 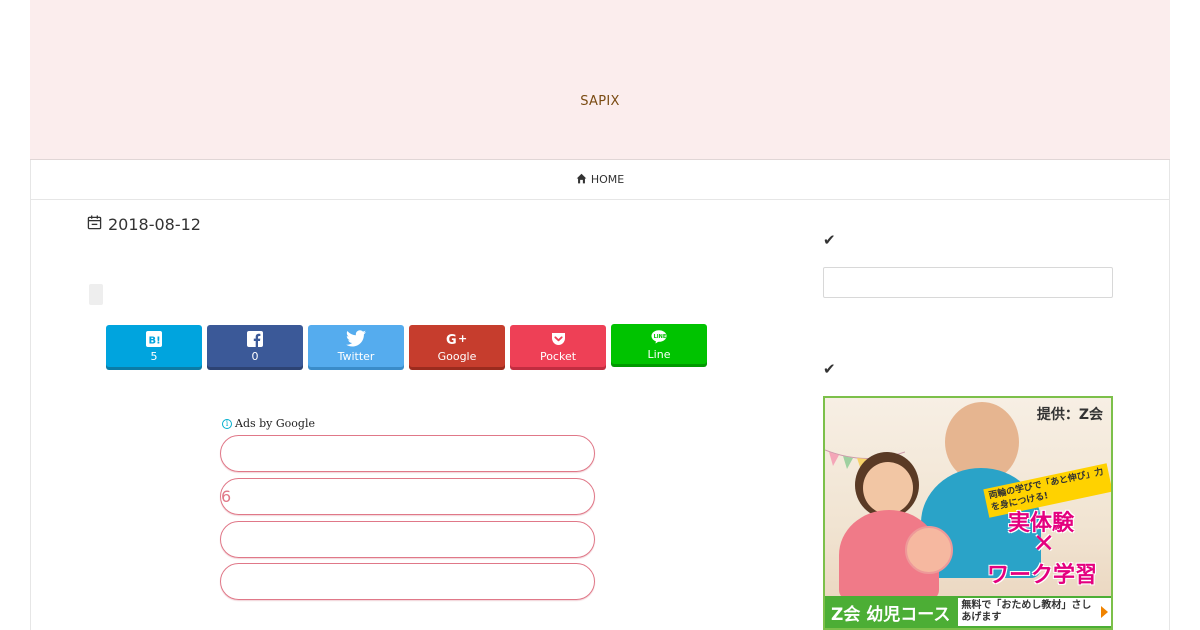 What do you see at coordinates (600, 101) in the screenshot?
I see `site-title: SAPIX` at bounding box center [600, 101].